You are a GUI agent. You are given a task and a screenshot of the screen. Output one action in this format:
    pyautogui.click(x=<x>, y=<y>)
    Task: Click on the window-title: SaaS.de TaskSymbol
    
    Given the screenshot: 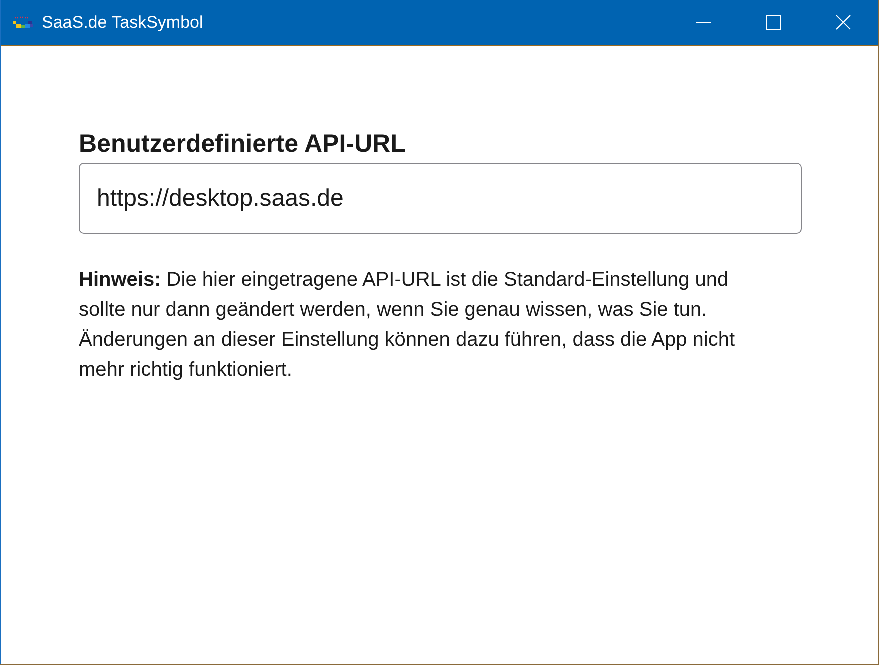 What is the action you would take?
    pyautogui.click(x=123, y=22)
    